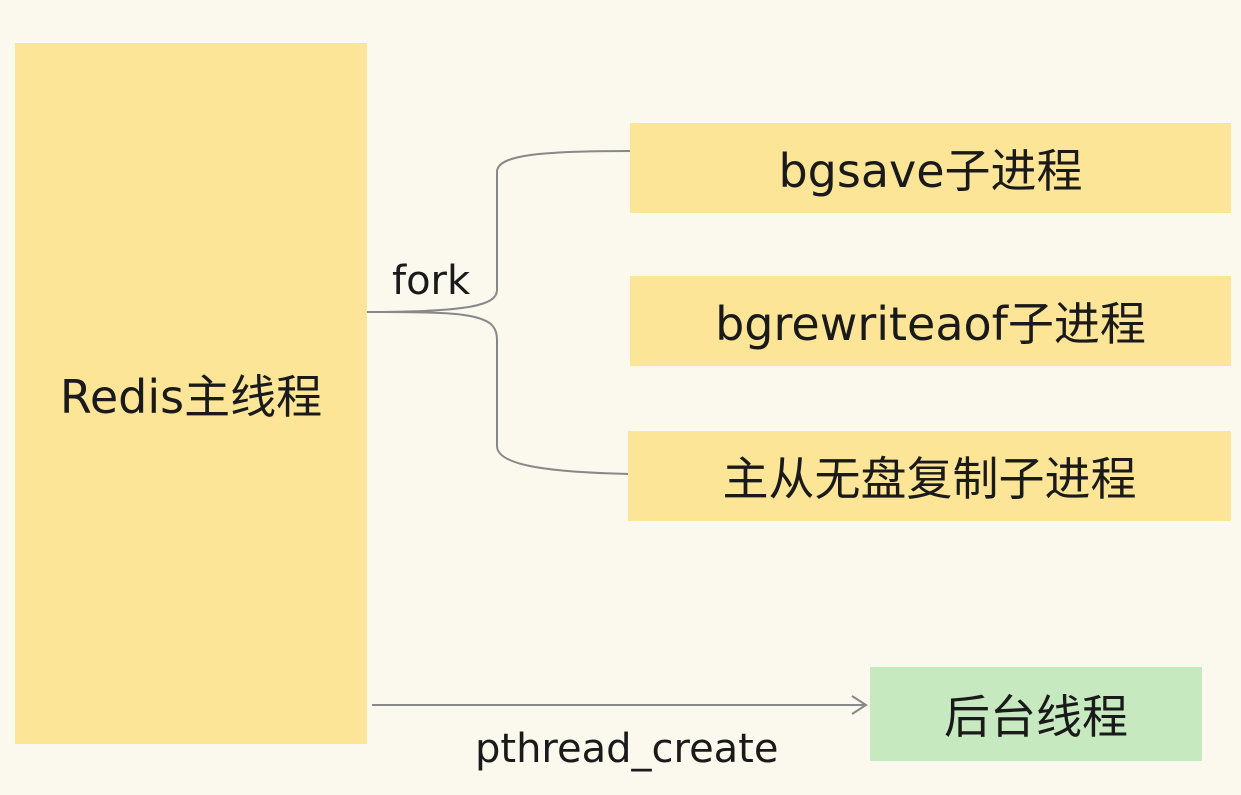 This screenshot has height=795, width=1241. Describe the element at coordinates (498, 393) in the screenshot. I see `fork-connector-middle` at that location.